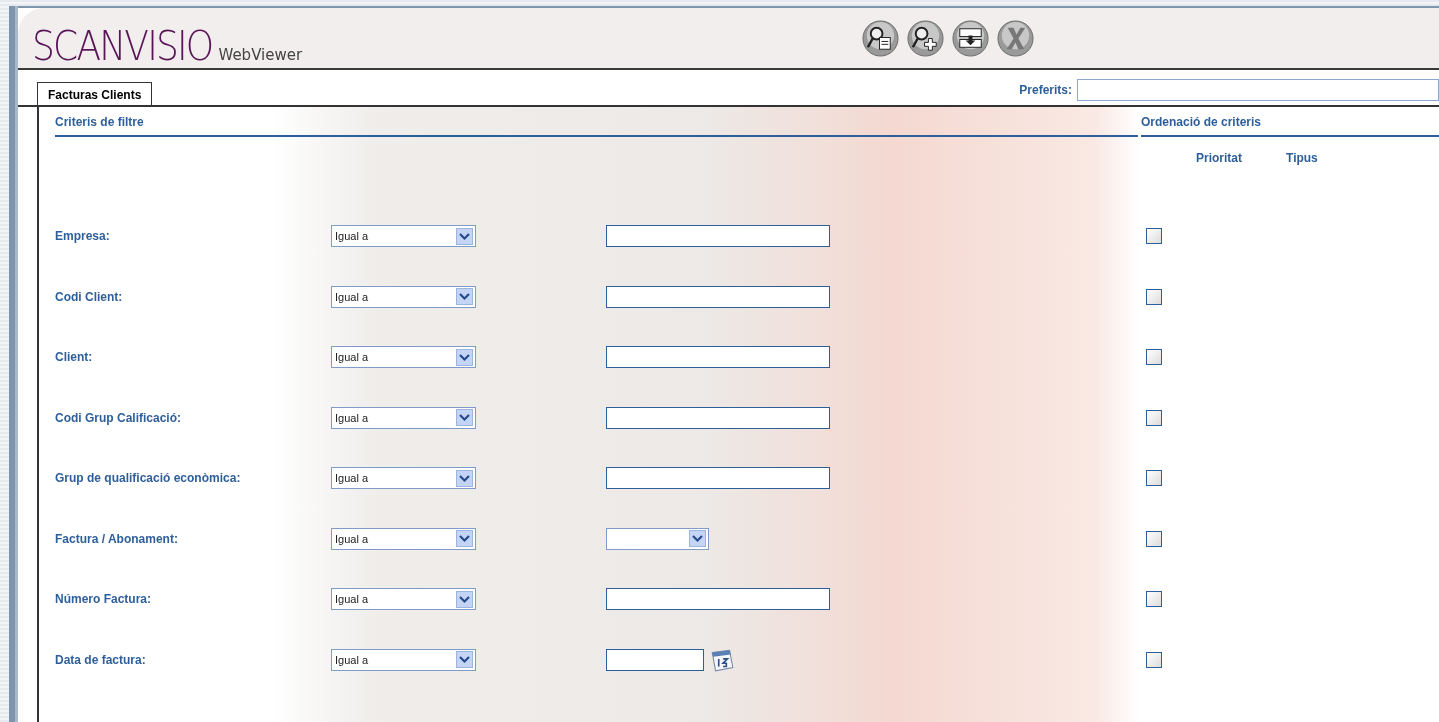 The height and width of the screenshot is (722, 1439). Describe the element at coordinates (880, 38) in the screenshot. I see `search-document-icon` at that location.